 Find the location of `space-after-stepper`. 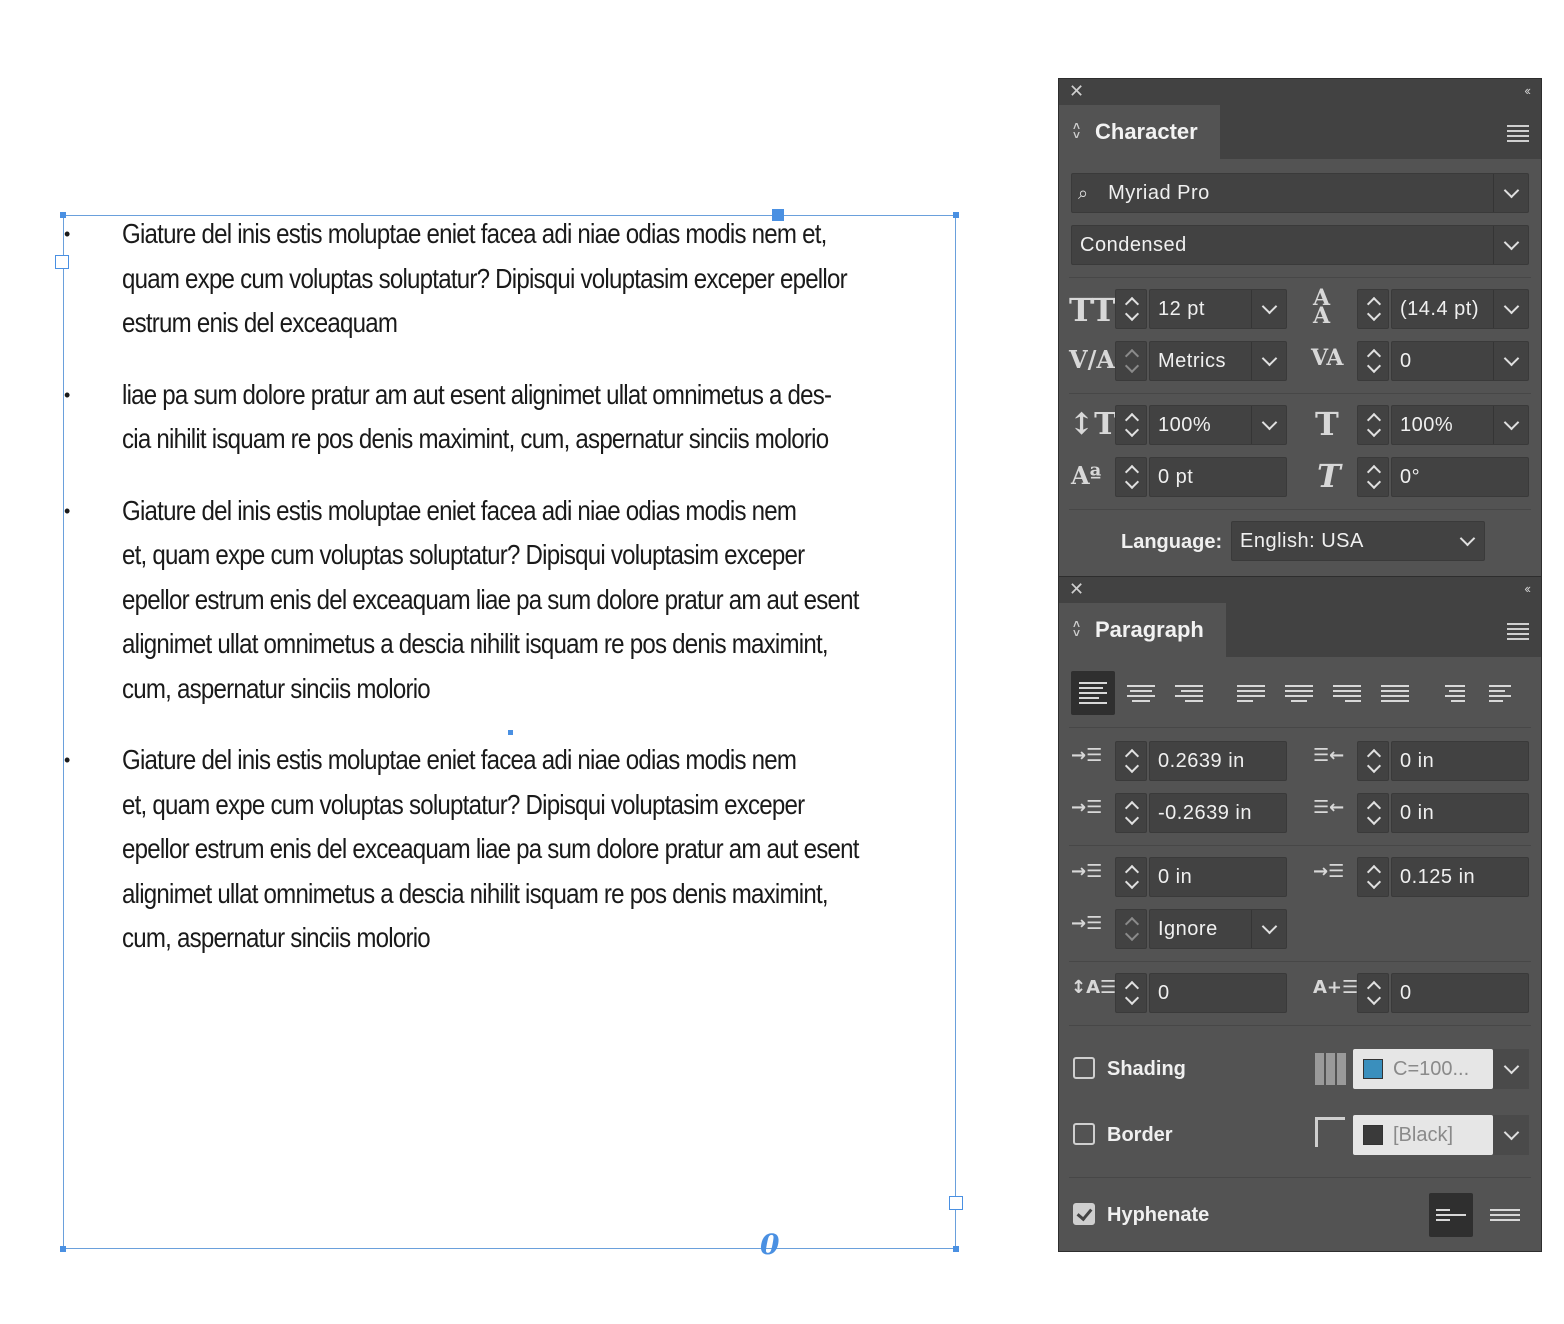

space-after-stepper is located at coordinates (1373, 877).